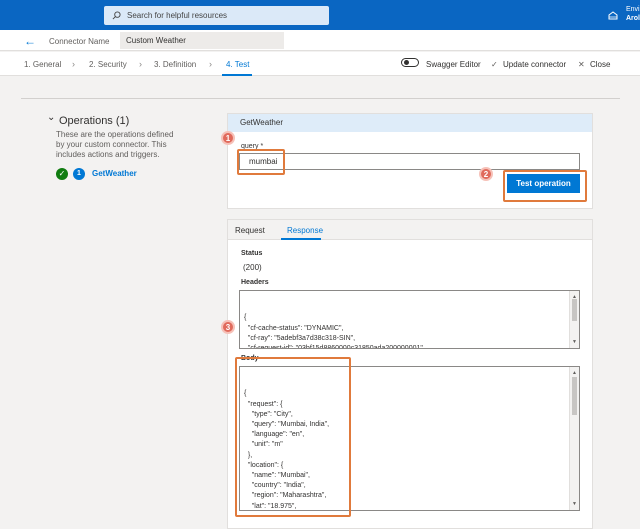 The height and width of the screenshot is (529, 640). I want to click on operation-count-badge: 1, so click(79, 174).